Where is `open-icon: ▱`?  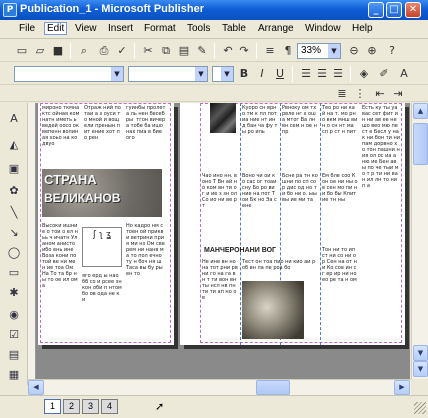 open-icon: ▱ is located at coordinates (40, 51).